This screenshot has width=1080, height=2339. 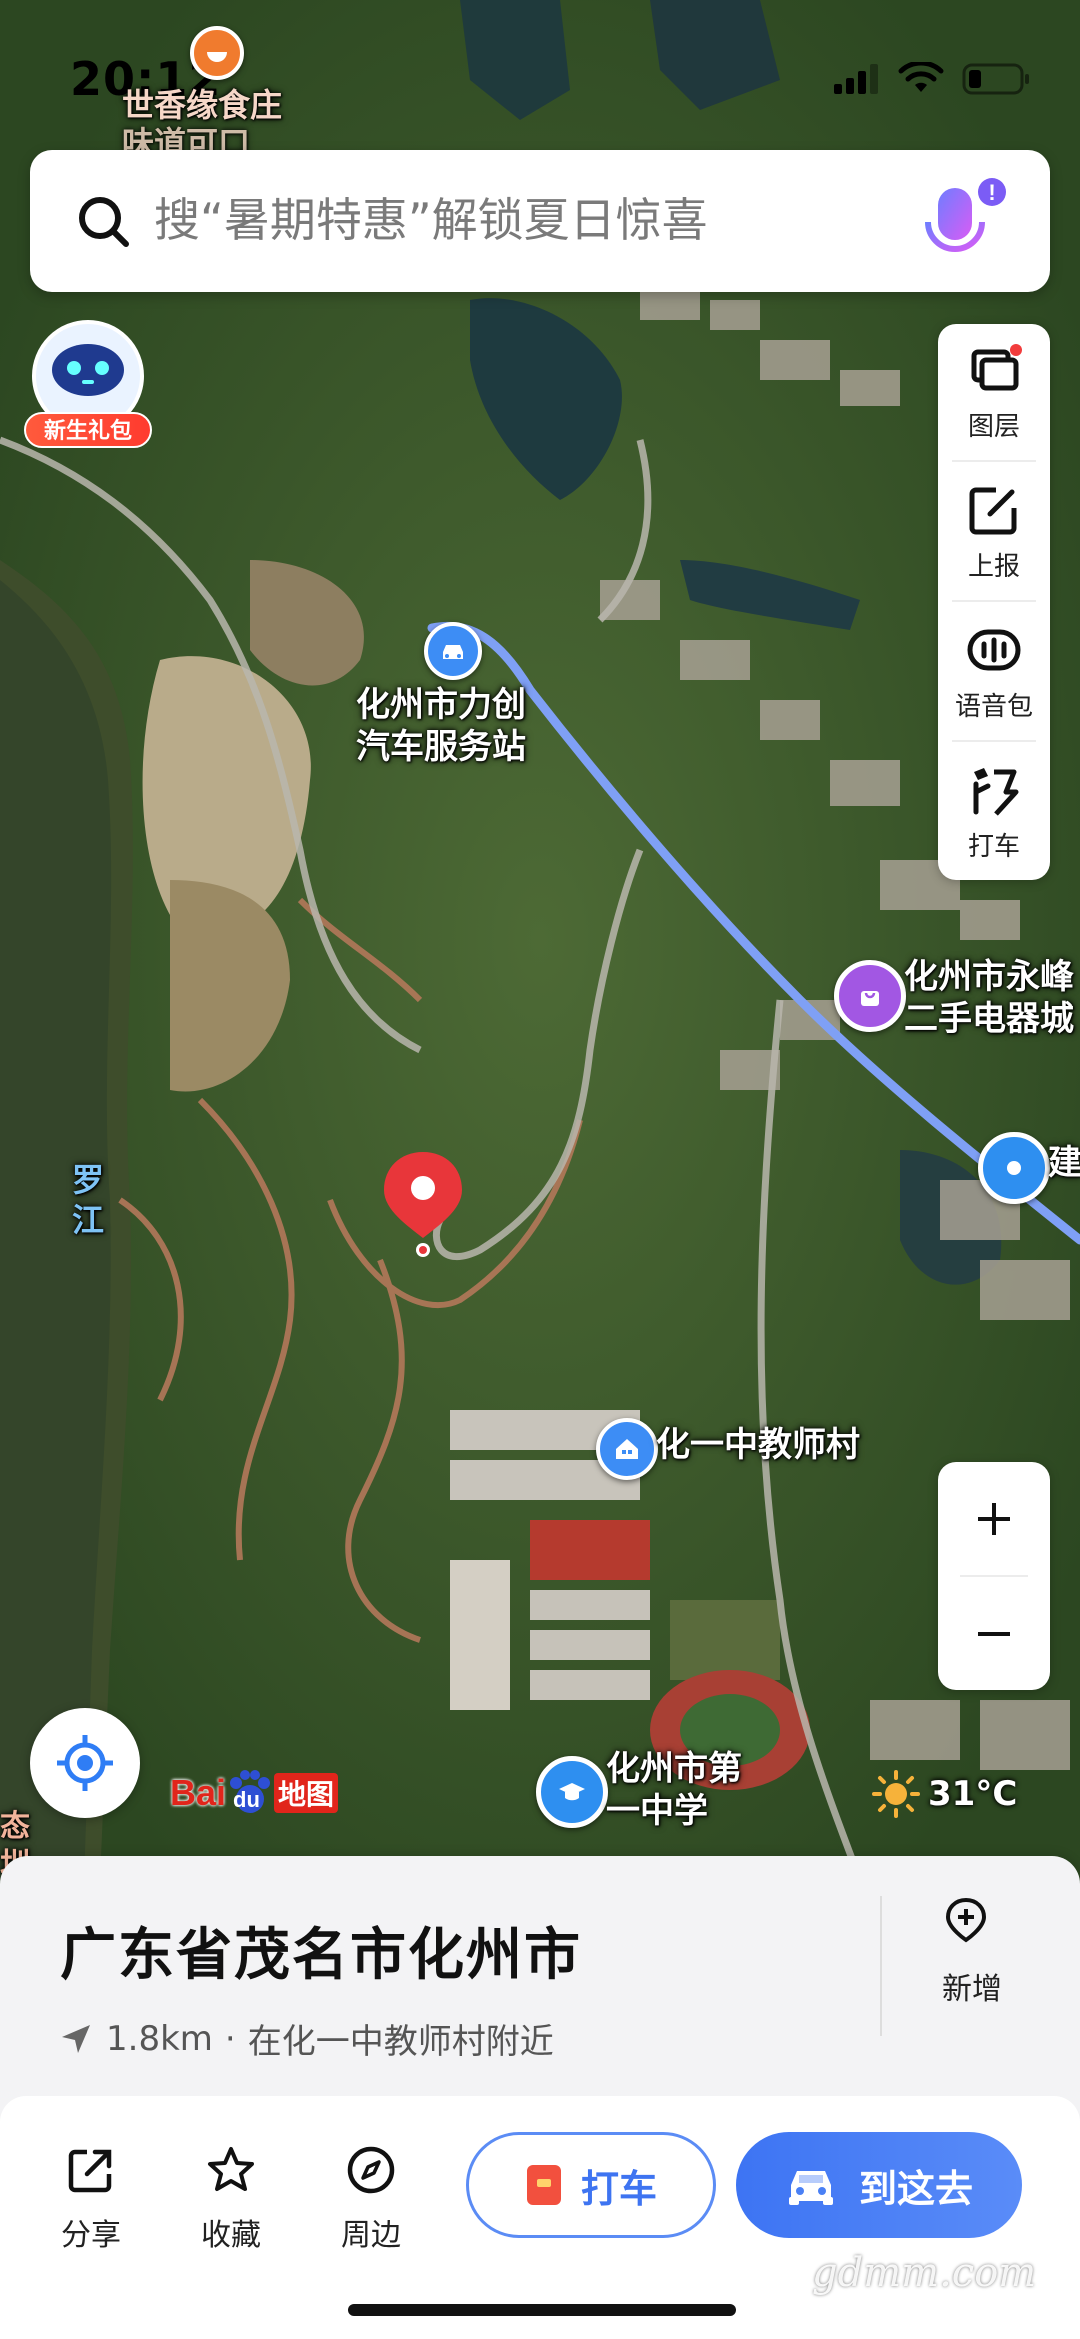 I want to click on navigate-here-button: 到这去, so click(x=879, y=2185).